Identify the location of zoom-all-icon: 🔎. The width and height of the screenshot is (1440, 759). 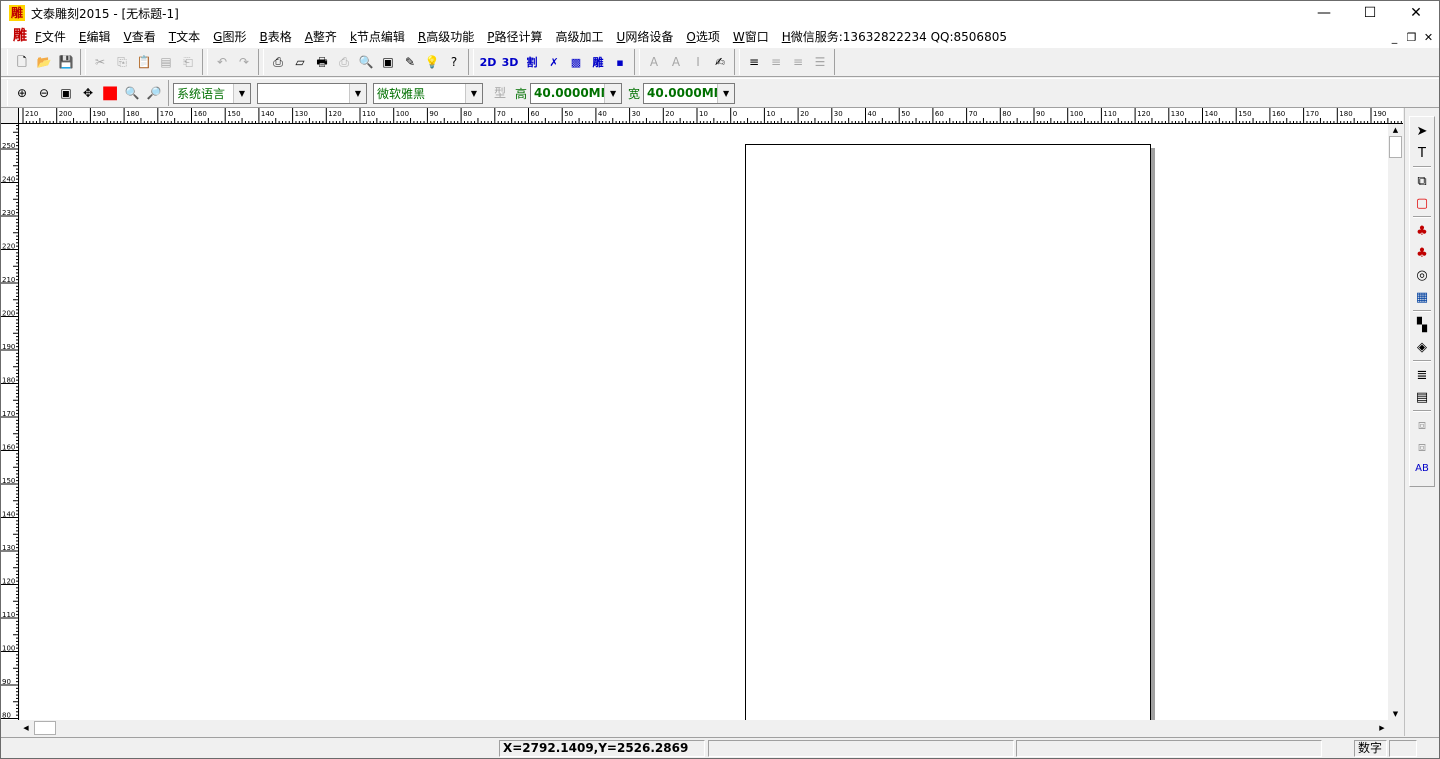
(154, 93).